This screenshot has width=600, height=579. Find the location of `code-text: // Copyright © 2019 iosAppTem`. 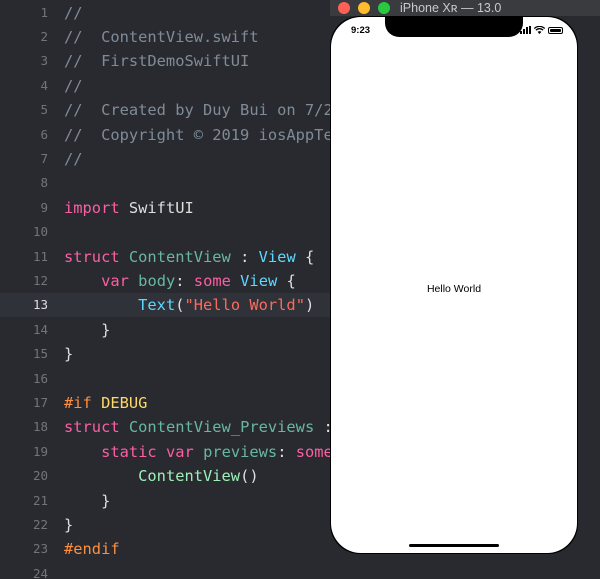

code-text: // Copyright © 2019 iosAppTem is located at coordinates (203, 135).